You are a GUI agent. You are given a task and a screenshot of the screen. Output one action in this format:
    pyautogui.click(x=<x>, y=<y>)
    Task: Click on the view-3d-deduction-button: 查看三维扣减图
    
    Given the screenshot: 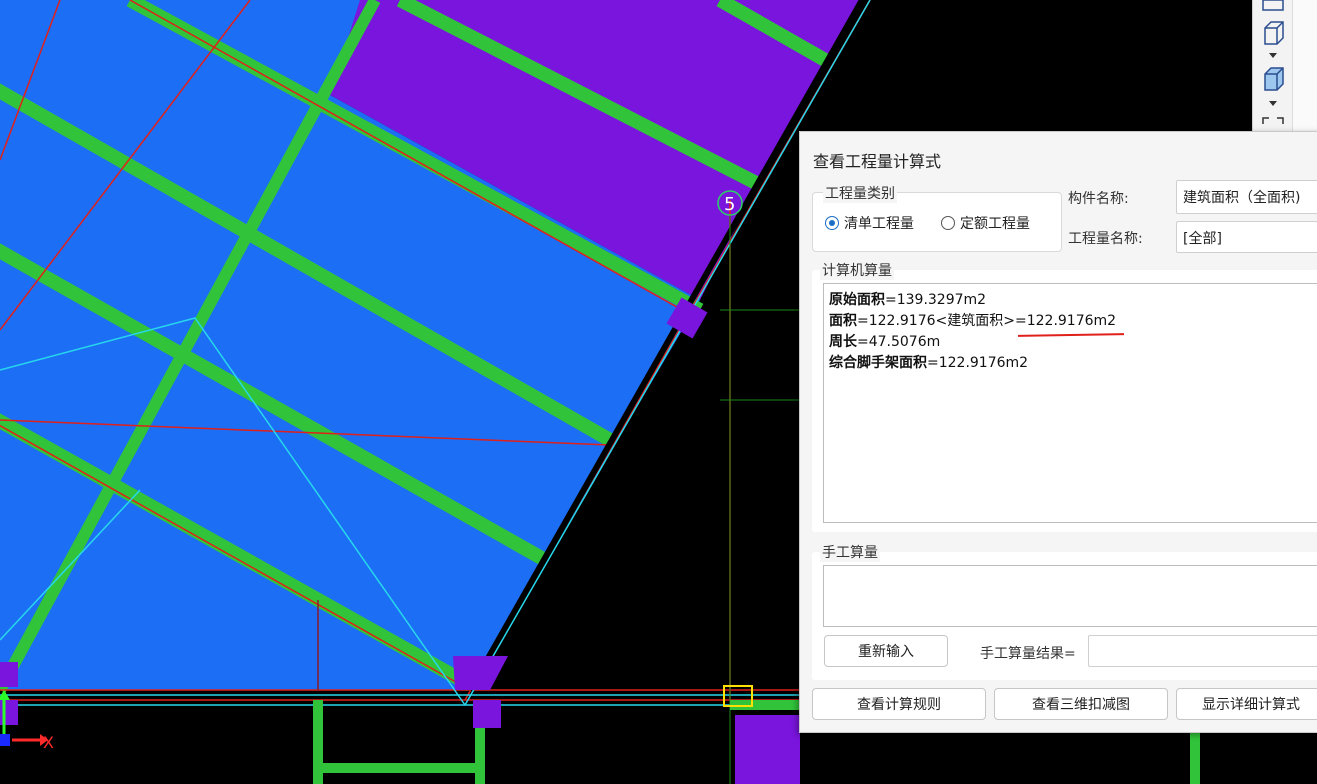 What is the action you would take?
    pyautogui.click(x=1081, y=704)
    